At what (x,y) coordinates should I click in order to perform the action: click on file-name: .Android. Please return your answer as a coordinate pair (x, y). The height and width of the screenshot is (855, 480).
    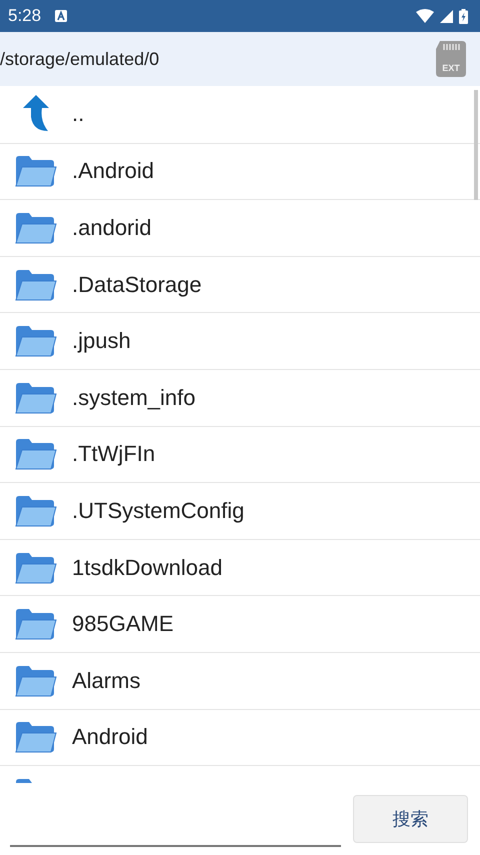
    Looking at the image, I should click on (113, 171).